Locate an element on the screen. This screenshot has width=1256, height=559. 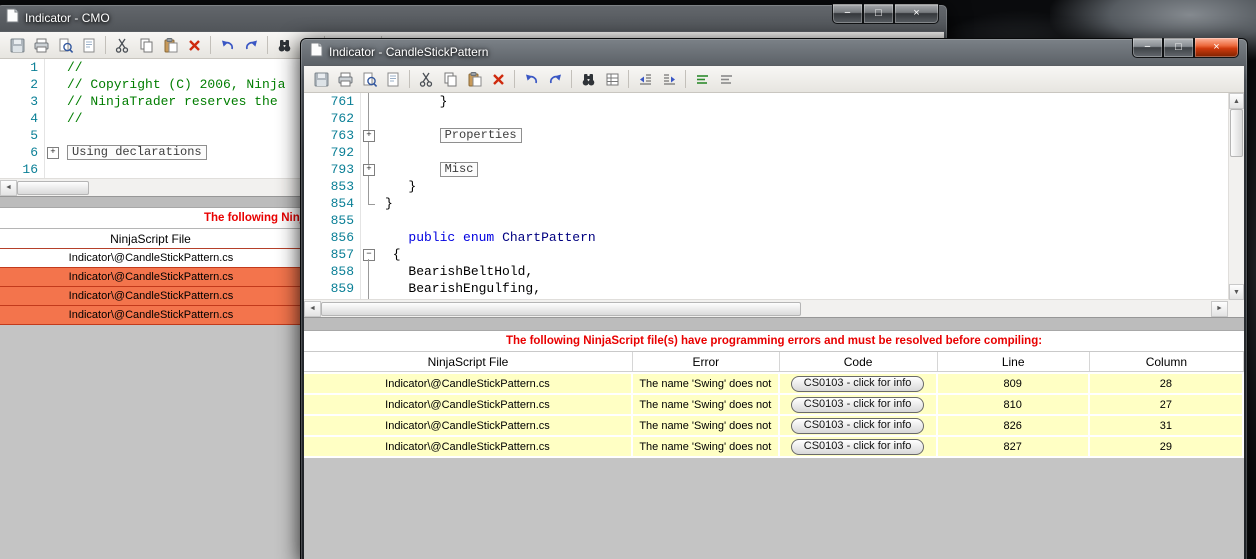
titlebar: Indicator - CandleStickPattern is located at coordinates (774, 51).